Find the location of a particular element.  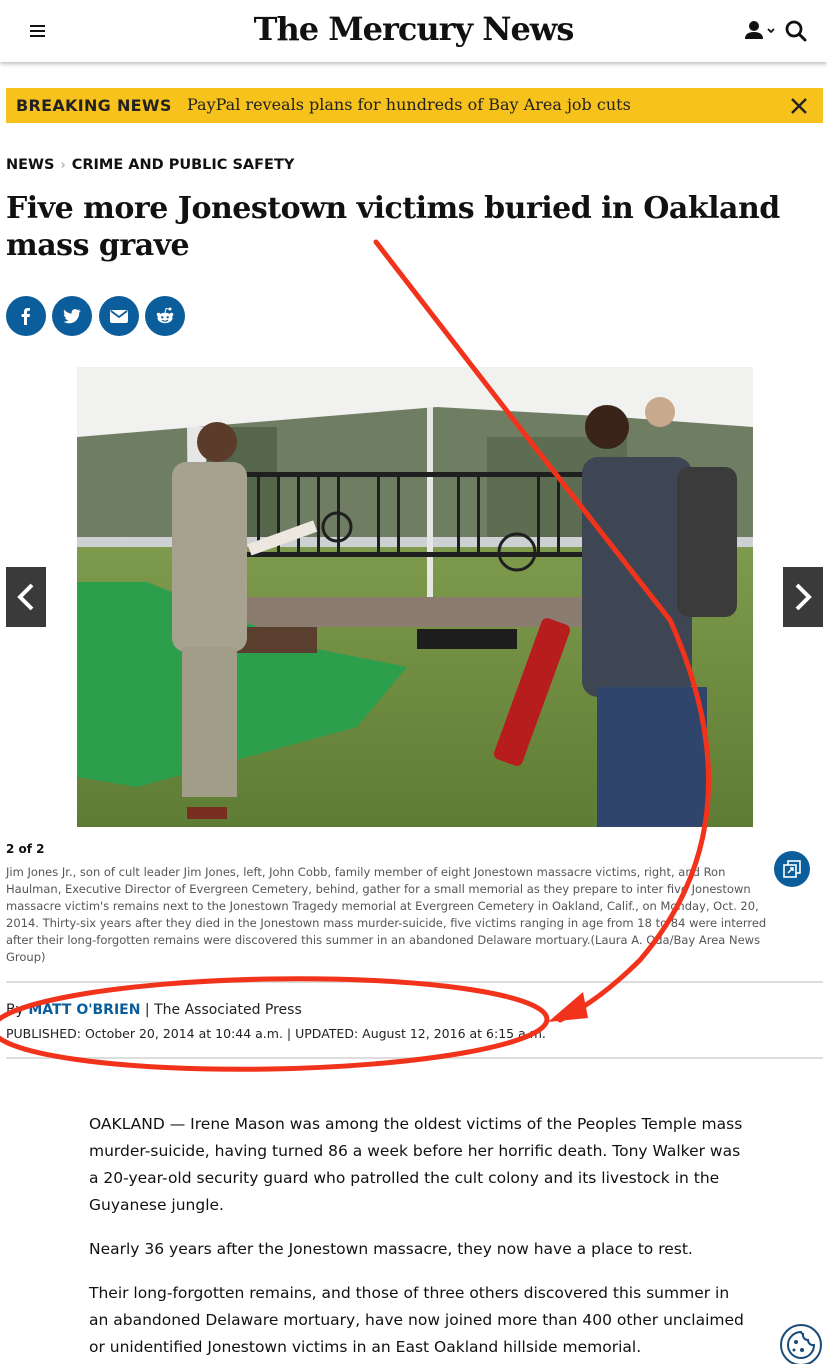

expand-icon is located at coordinates (792, 869).